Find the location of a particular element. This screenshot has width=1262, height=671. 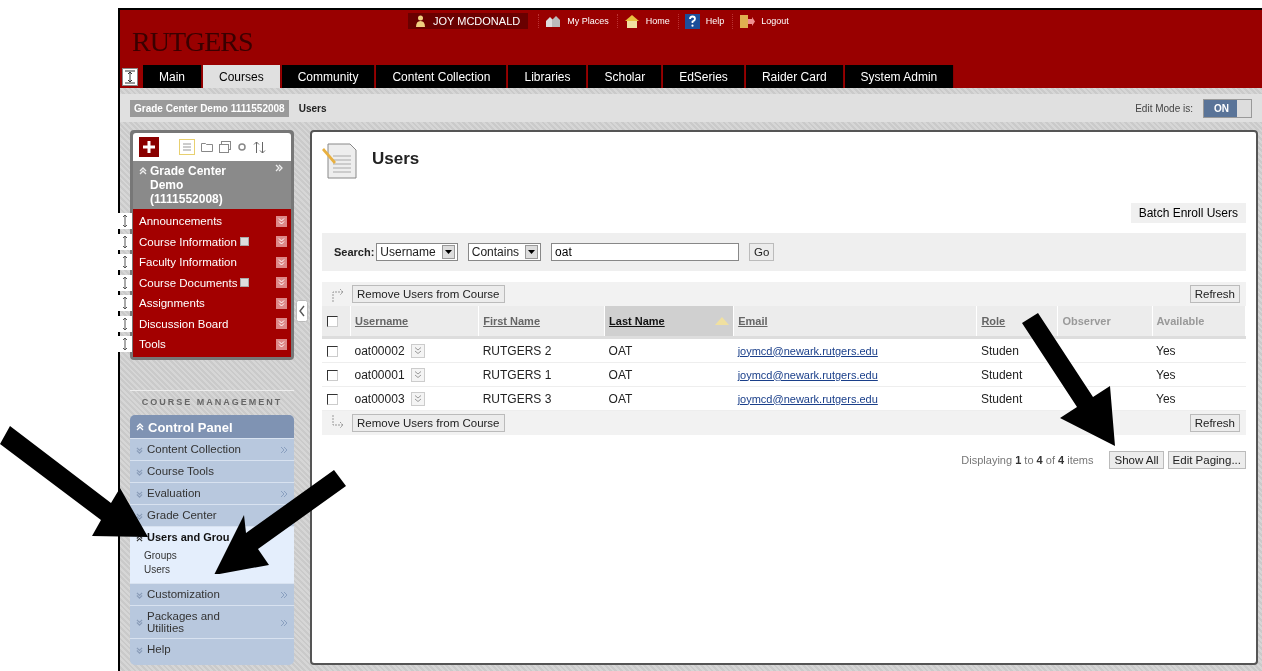

nav-tab: System Admin is located at coordinates (899, 76).